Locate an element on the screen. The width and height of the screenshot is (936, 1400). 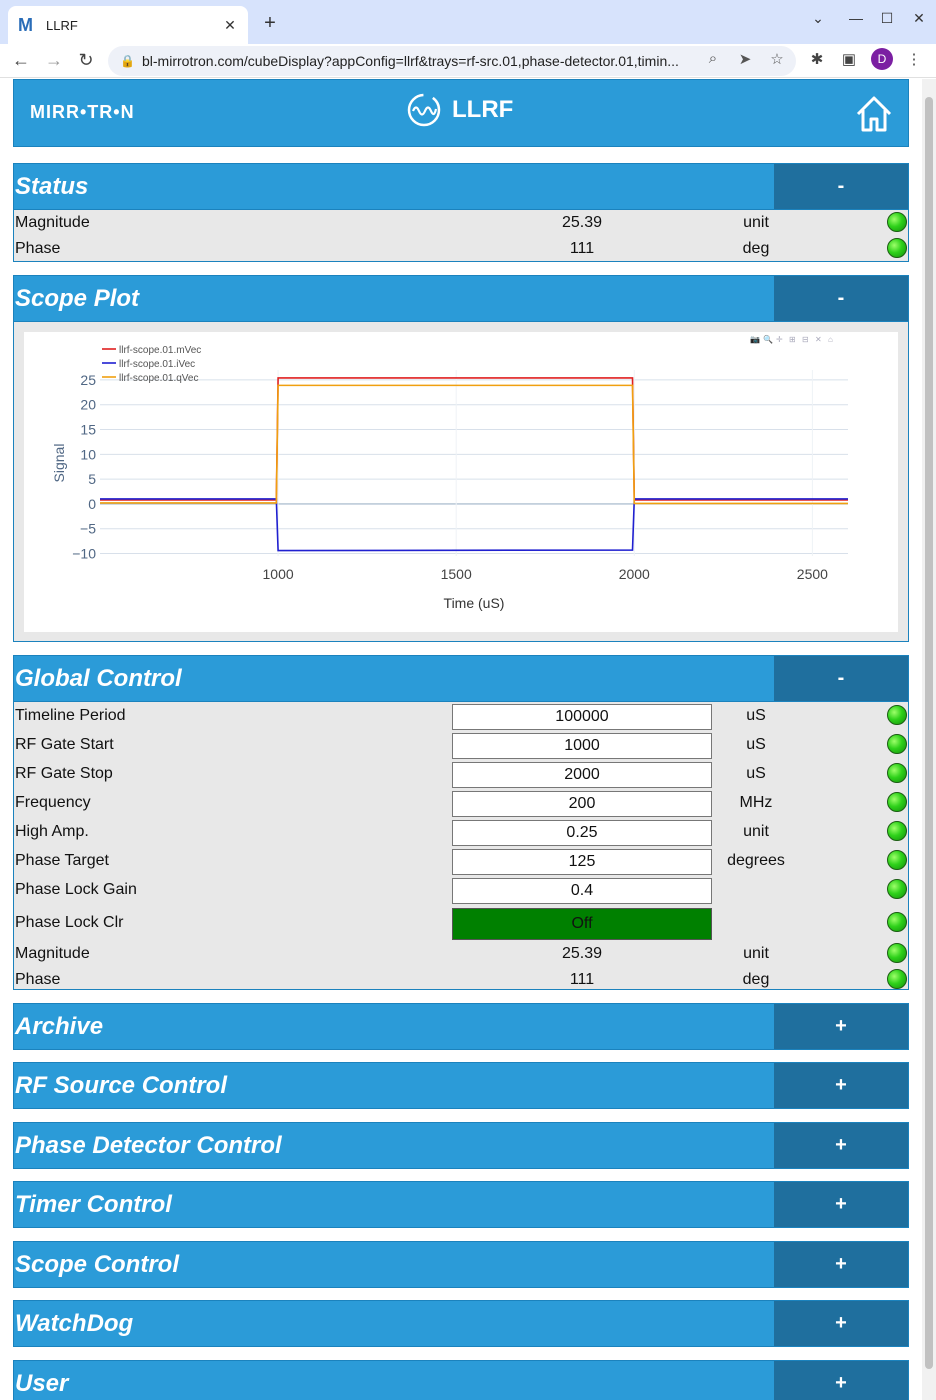
timer-panel-header: Timer Control + is located at coordinates (461, 1204).